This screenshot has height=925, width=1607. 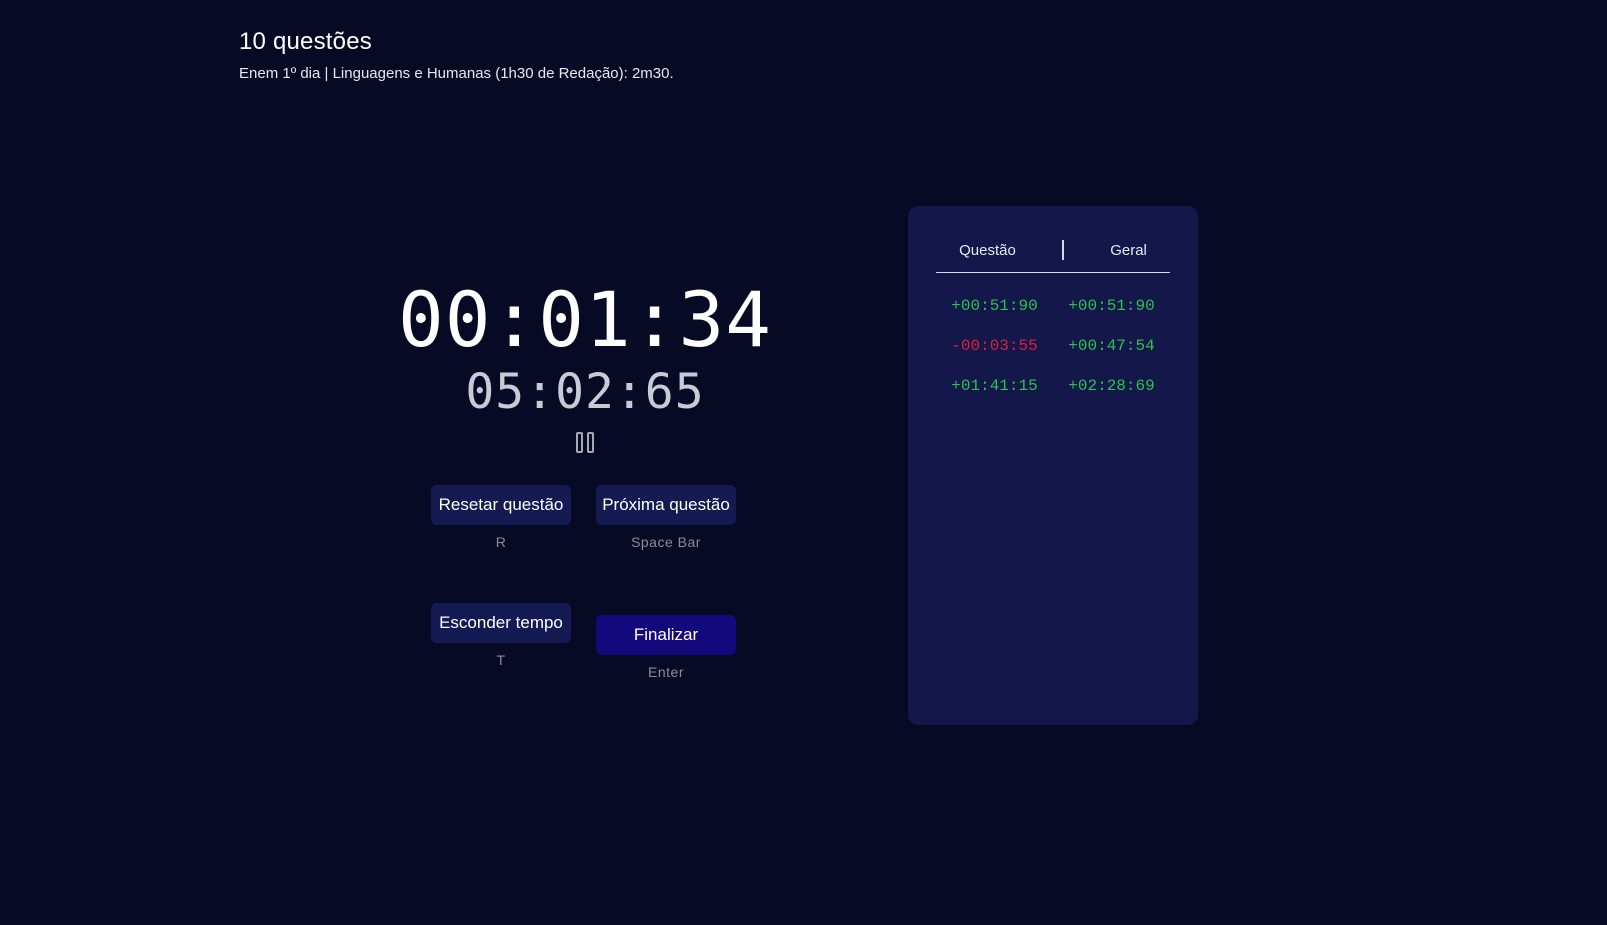 What do you see at coordinates (585, 319) in the screenshot?
I see `question-timer: 00:01:34` at bounding box center [585, 319].